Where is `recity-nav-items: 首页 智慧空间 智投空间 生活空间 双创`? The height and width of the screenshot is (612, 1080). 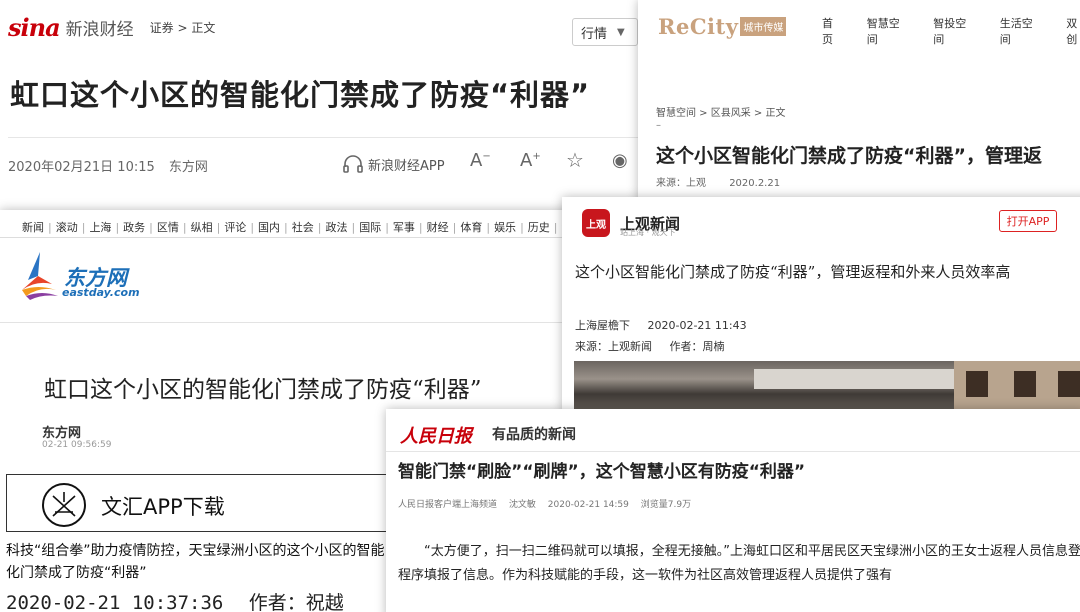
recity-nav-items: 首页 智慧空间 智投空间 生活空间 双创 is located at coordinates (951, 31).